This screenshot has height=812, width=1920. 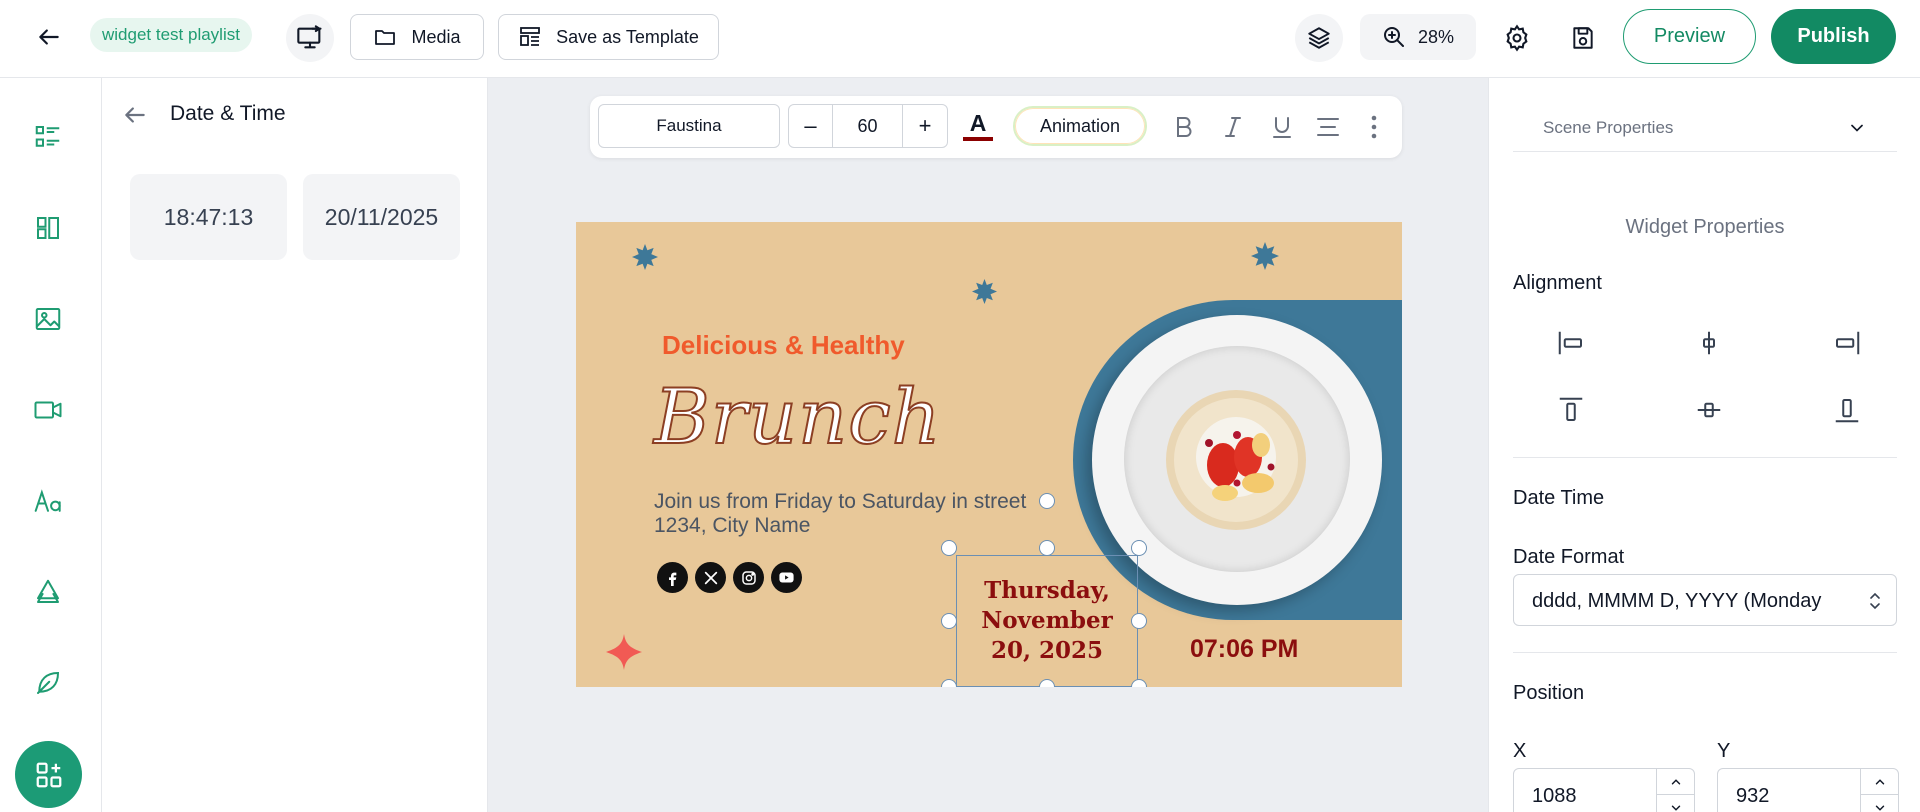 I want to click on align-middle-icon, so click(x=1709, y=410).